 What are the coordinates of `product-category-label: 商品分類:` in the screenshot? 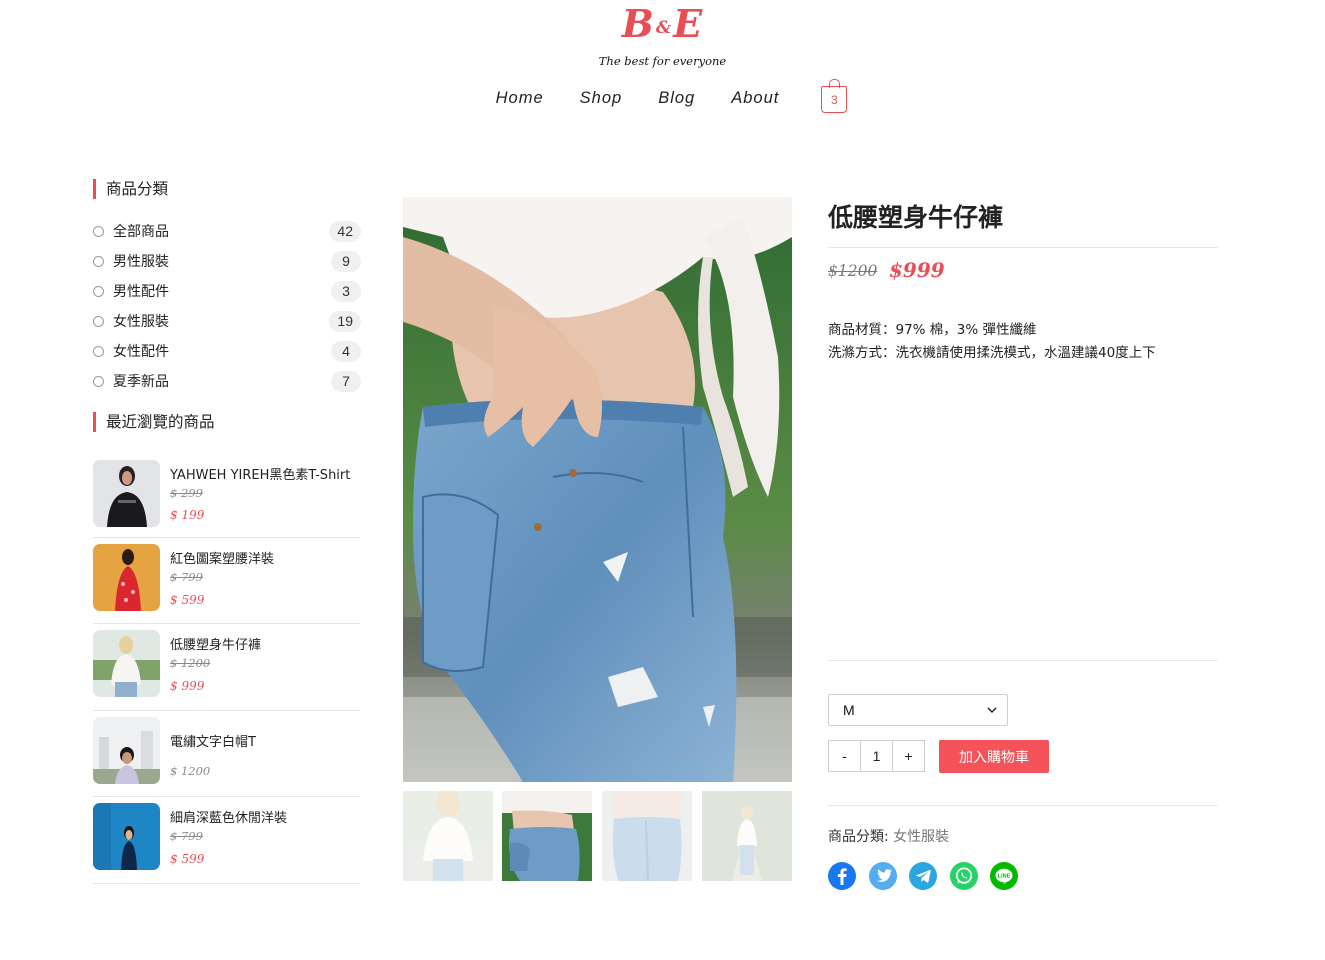 It's located at (858, 837).